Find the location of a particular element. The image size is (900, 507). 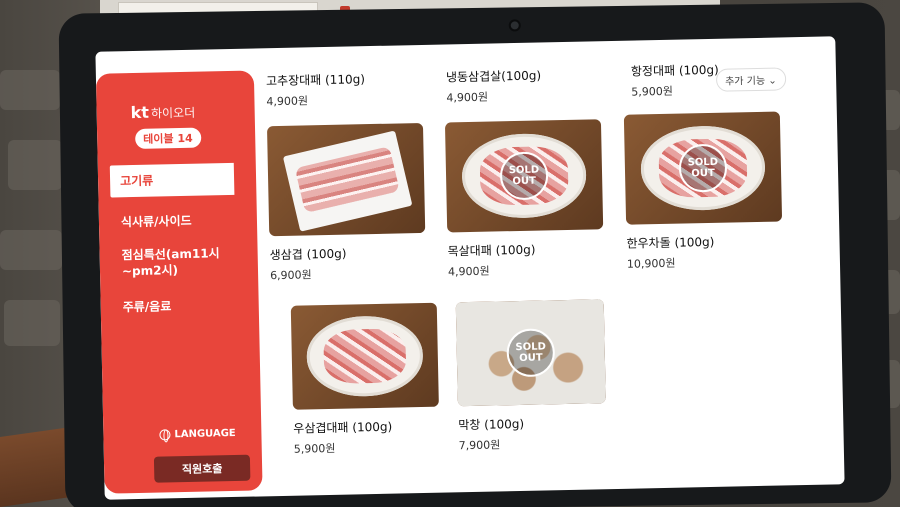

menu-item: 생삼겹 (100g) 6,900원 is located at coordinates (346, 202).